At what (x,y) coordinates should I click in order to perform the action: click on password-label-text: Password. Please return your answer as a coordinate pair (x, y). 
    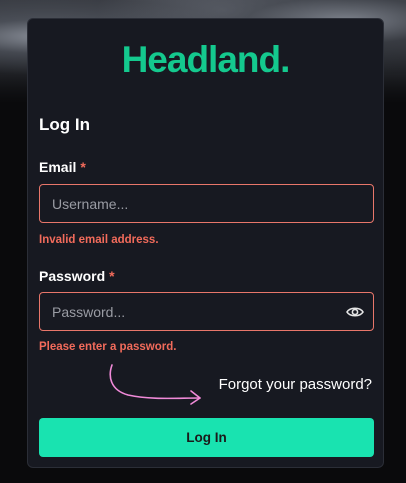
    Looking at the image, I should click on (72, 276).